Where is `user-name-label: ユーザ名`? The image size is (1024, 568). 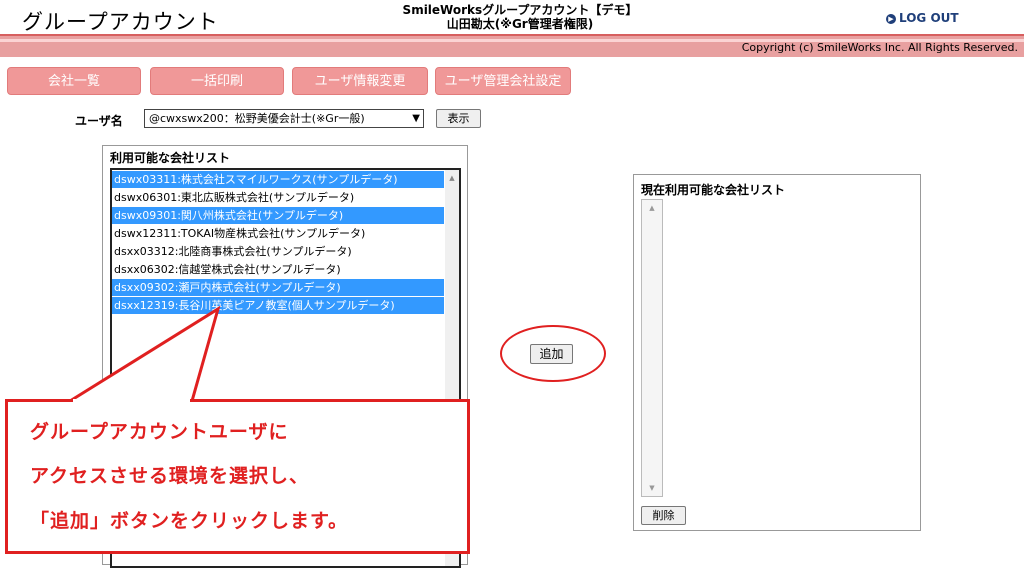
user-name-label: ユーザ名 is located at coordinates (99, 121).